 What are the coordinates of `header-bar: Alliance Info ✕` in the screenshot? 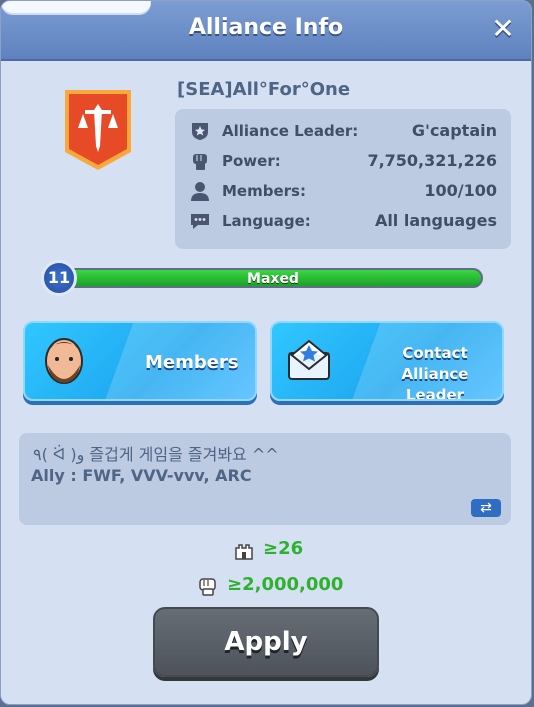 It's located at (266, 31).